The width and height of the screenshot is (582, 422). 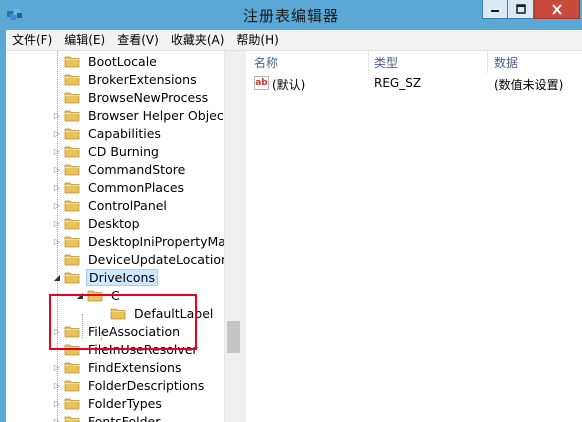 I want to click on close-button, so click(x=557, y=9).